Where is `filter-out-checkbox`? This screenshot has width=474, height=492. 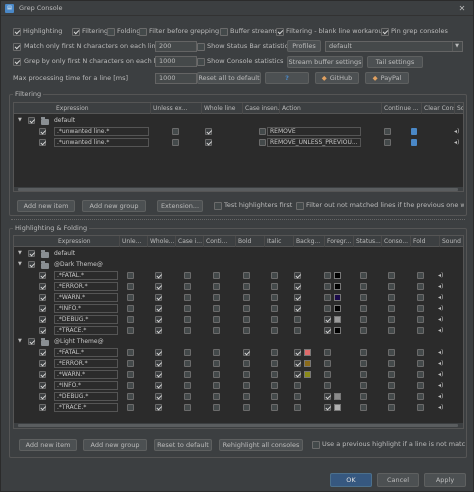 filter-out-checkbox is located at coordinates (300, 206).